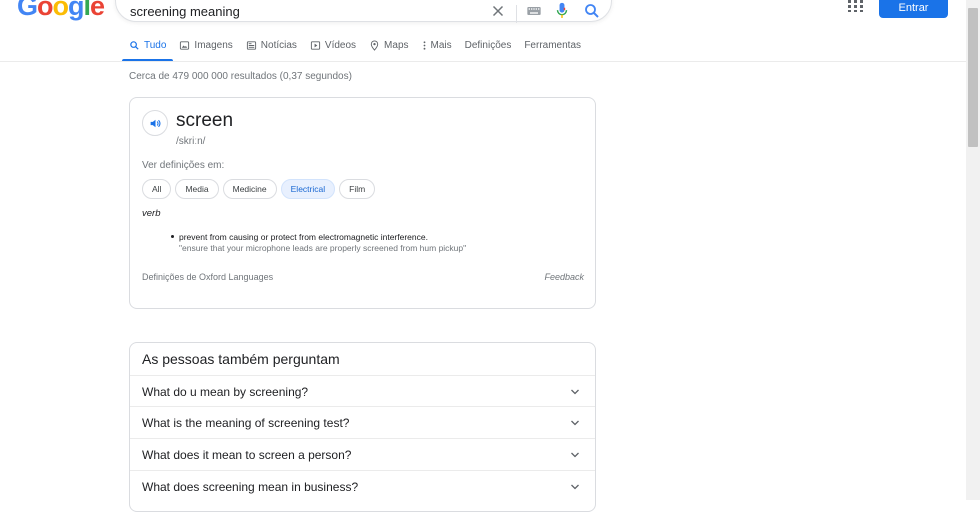 The image size is (980, 512). Describe the element at coordinates (250, 487) in the screenshot. I see `question-text: What does screening mean in business?` at that location.